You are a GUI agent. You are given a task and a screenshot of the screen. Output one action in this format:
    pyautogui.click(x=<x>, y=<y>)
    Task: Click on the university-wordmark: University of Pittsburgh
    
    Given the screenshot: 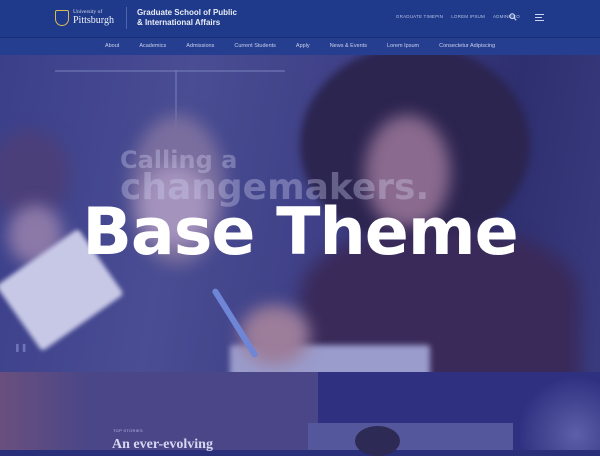 What is the action you would take?
    pyautogui.click(x=93, y=18)
    